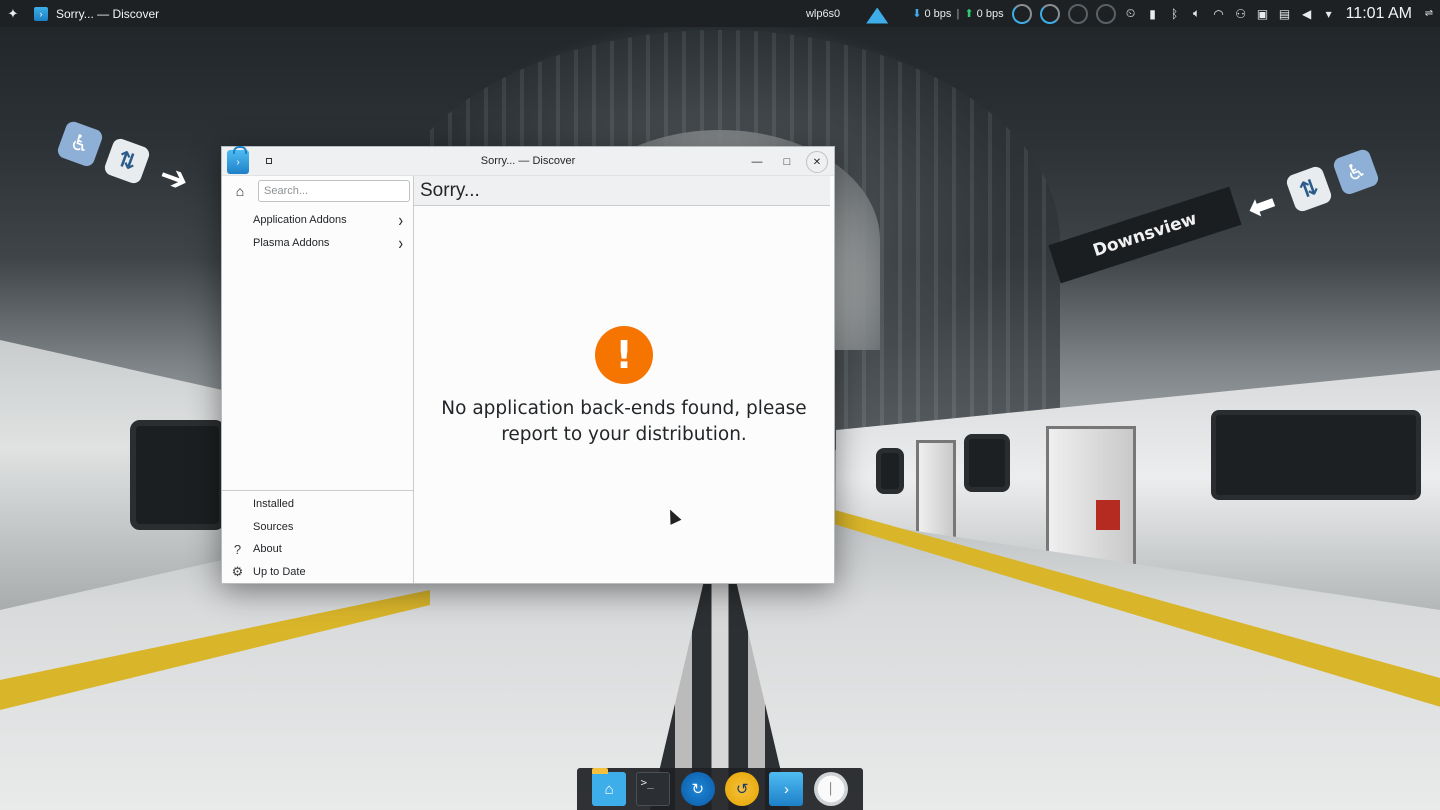 This screenshot has width=1440, height=810. What do you see at coordinates (823, 13) in the screenshot?
I see `network-interface-label: wlp6s0` at bounding box center [823, 13].